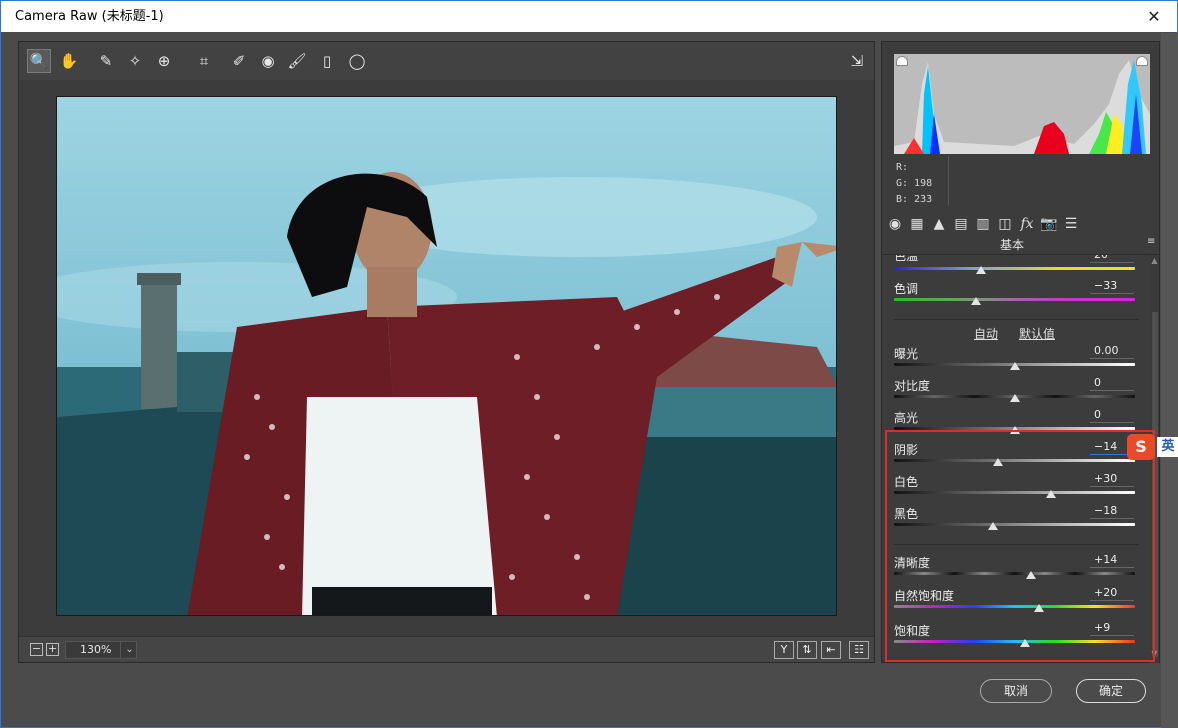 The width and height of the screenshot is (1178, 728). I want to click on tint-slider-track, so click(1014, 299).